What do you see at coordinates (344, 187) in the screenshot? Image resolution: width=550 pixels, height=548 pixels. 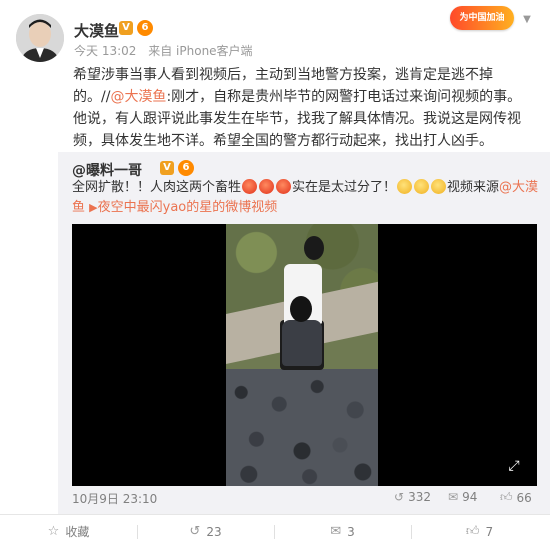 I see `repost-text-part2: 实在是太过分了！` at bounding box center [344, 187].